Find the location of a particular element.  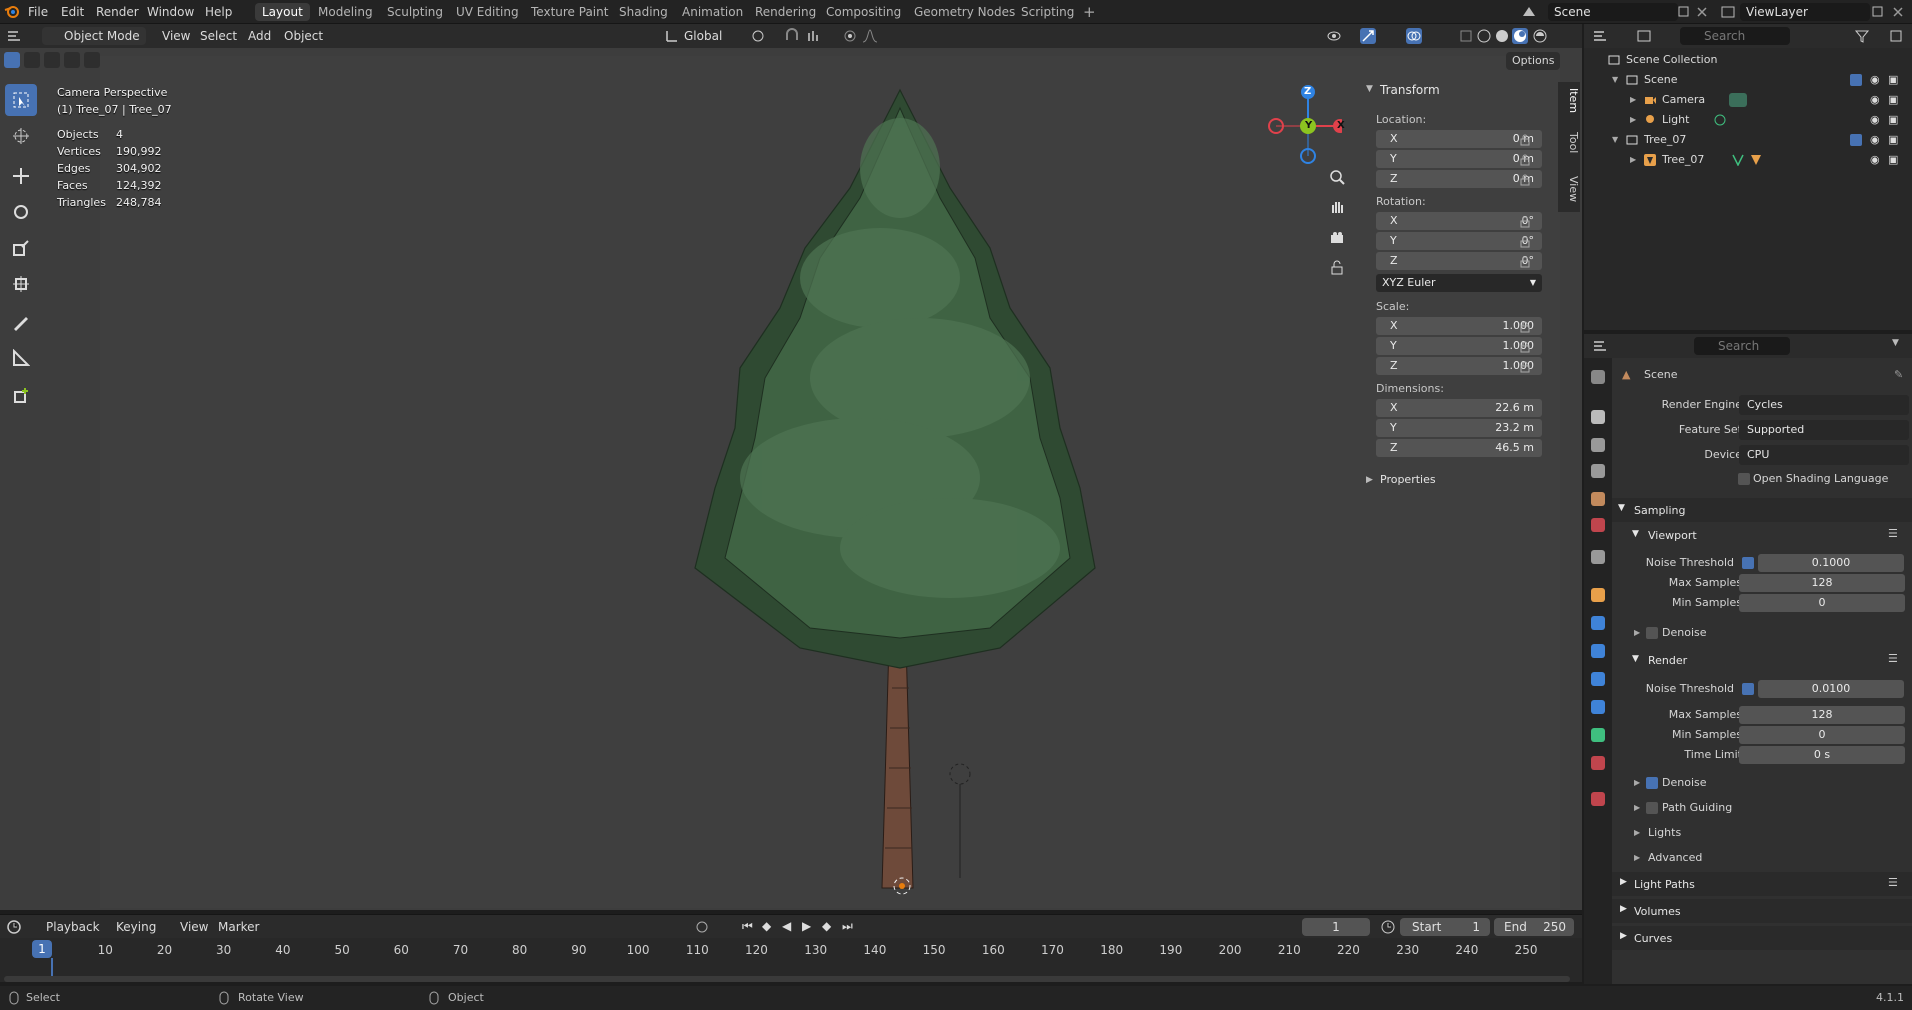

playback-menu: Playback is located at coordinates (73, 927).